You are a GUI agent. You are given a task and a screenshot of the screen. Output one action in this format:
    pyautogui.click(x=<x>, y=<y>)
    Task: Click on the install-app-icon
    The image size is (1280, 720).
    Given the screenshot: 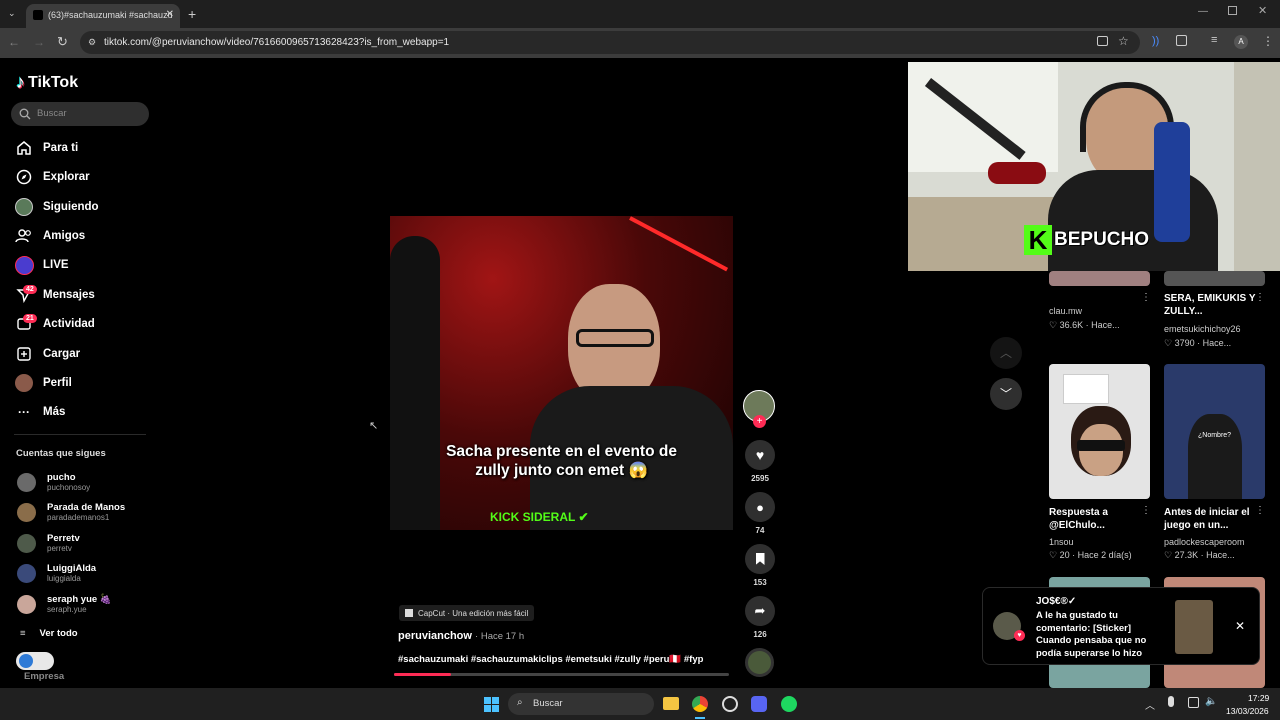 What is the action you would take?
    pyautogui.click(x=1102, y=41)
    